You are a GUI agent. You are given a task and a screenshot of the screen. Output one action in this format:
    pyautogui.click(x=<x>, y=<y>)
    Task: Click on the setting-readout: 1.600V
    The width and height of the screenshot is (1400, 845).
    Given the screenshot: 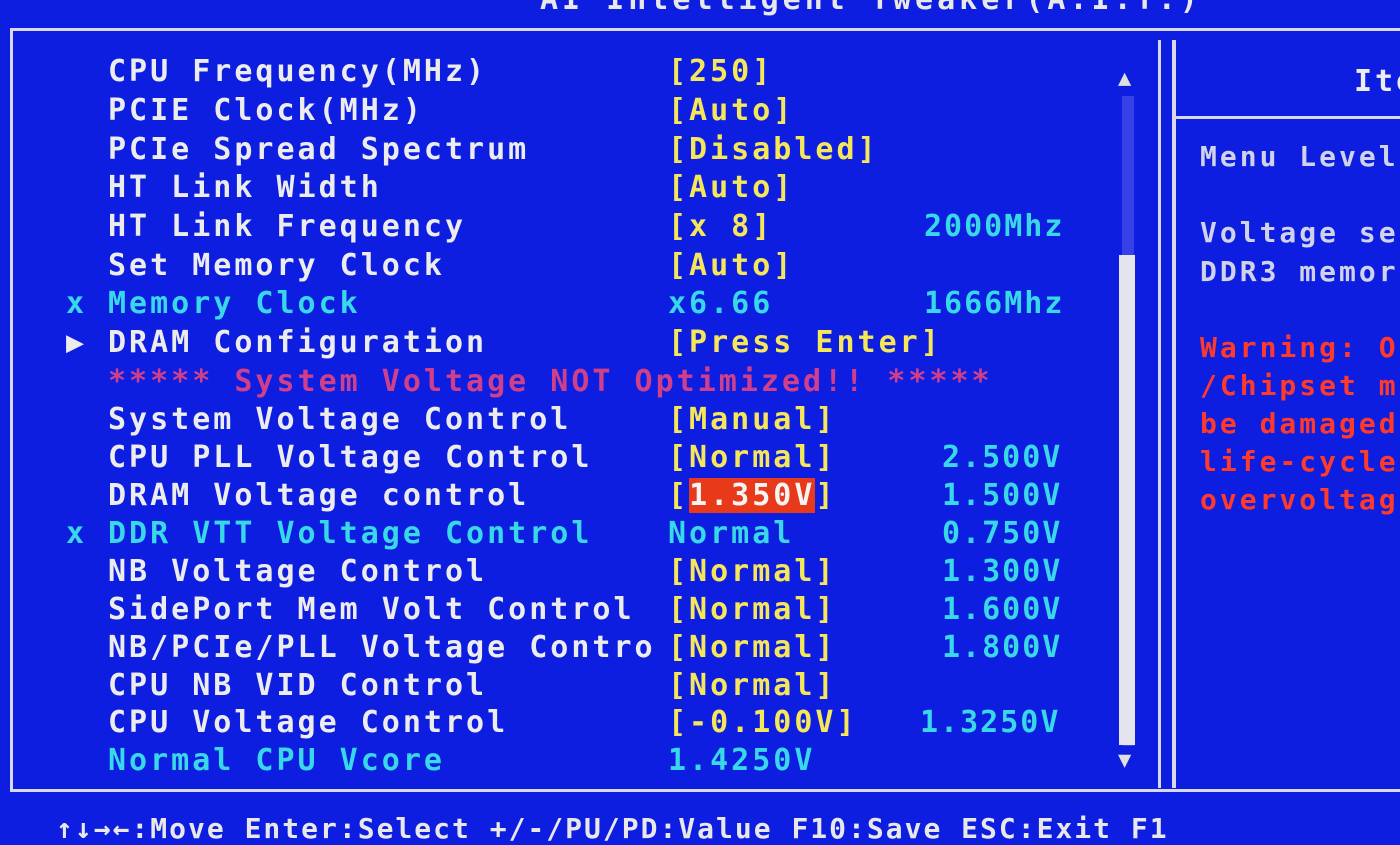 What is the action you would take?
    pyautogui.click(x=1002, y=609)
    